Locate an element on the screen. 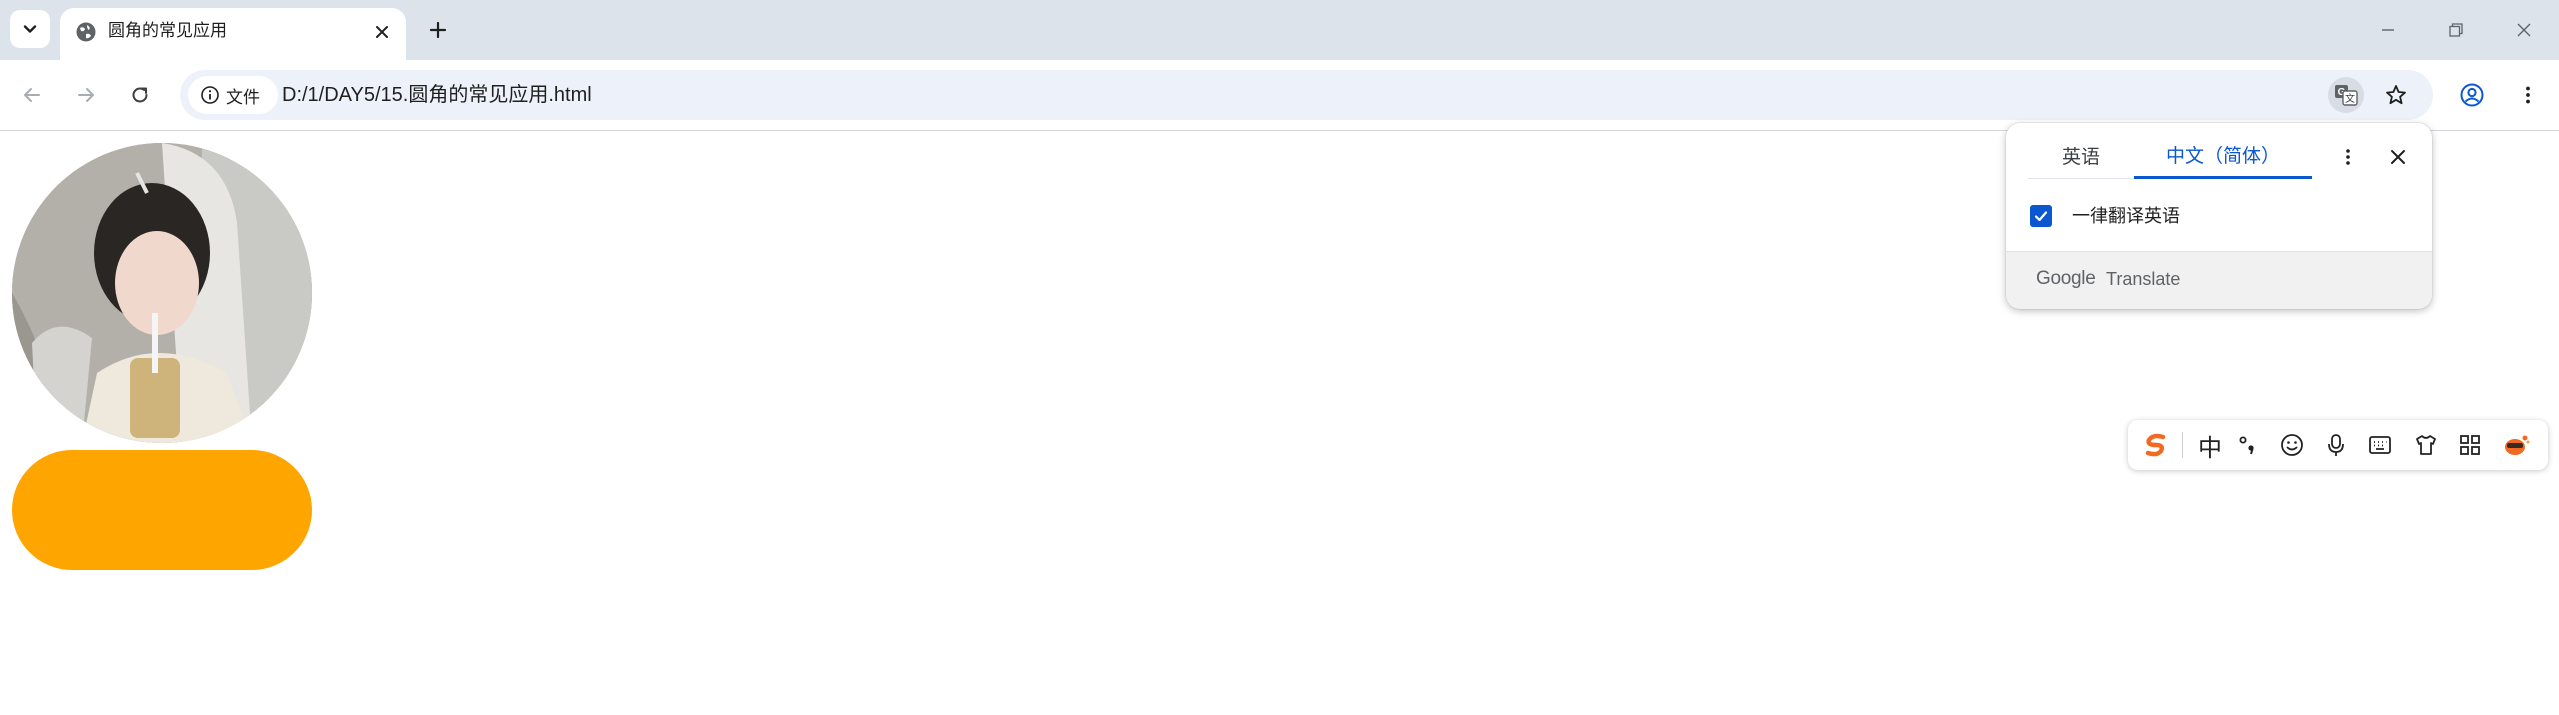 The width and height of the screenshot is (2559, 715). always-translate-checkbox is located at coordinates (2041, 216).